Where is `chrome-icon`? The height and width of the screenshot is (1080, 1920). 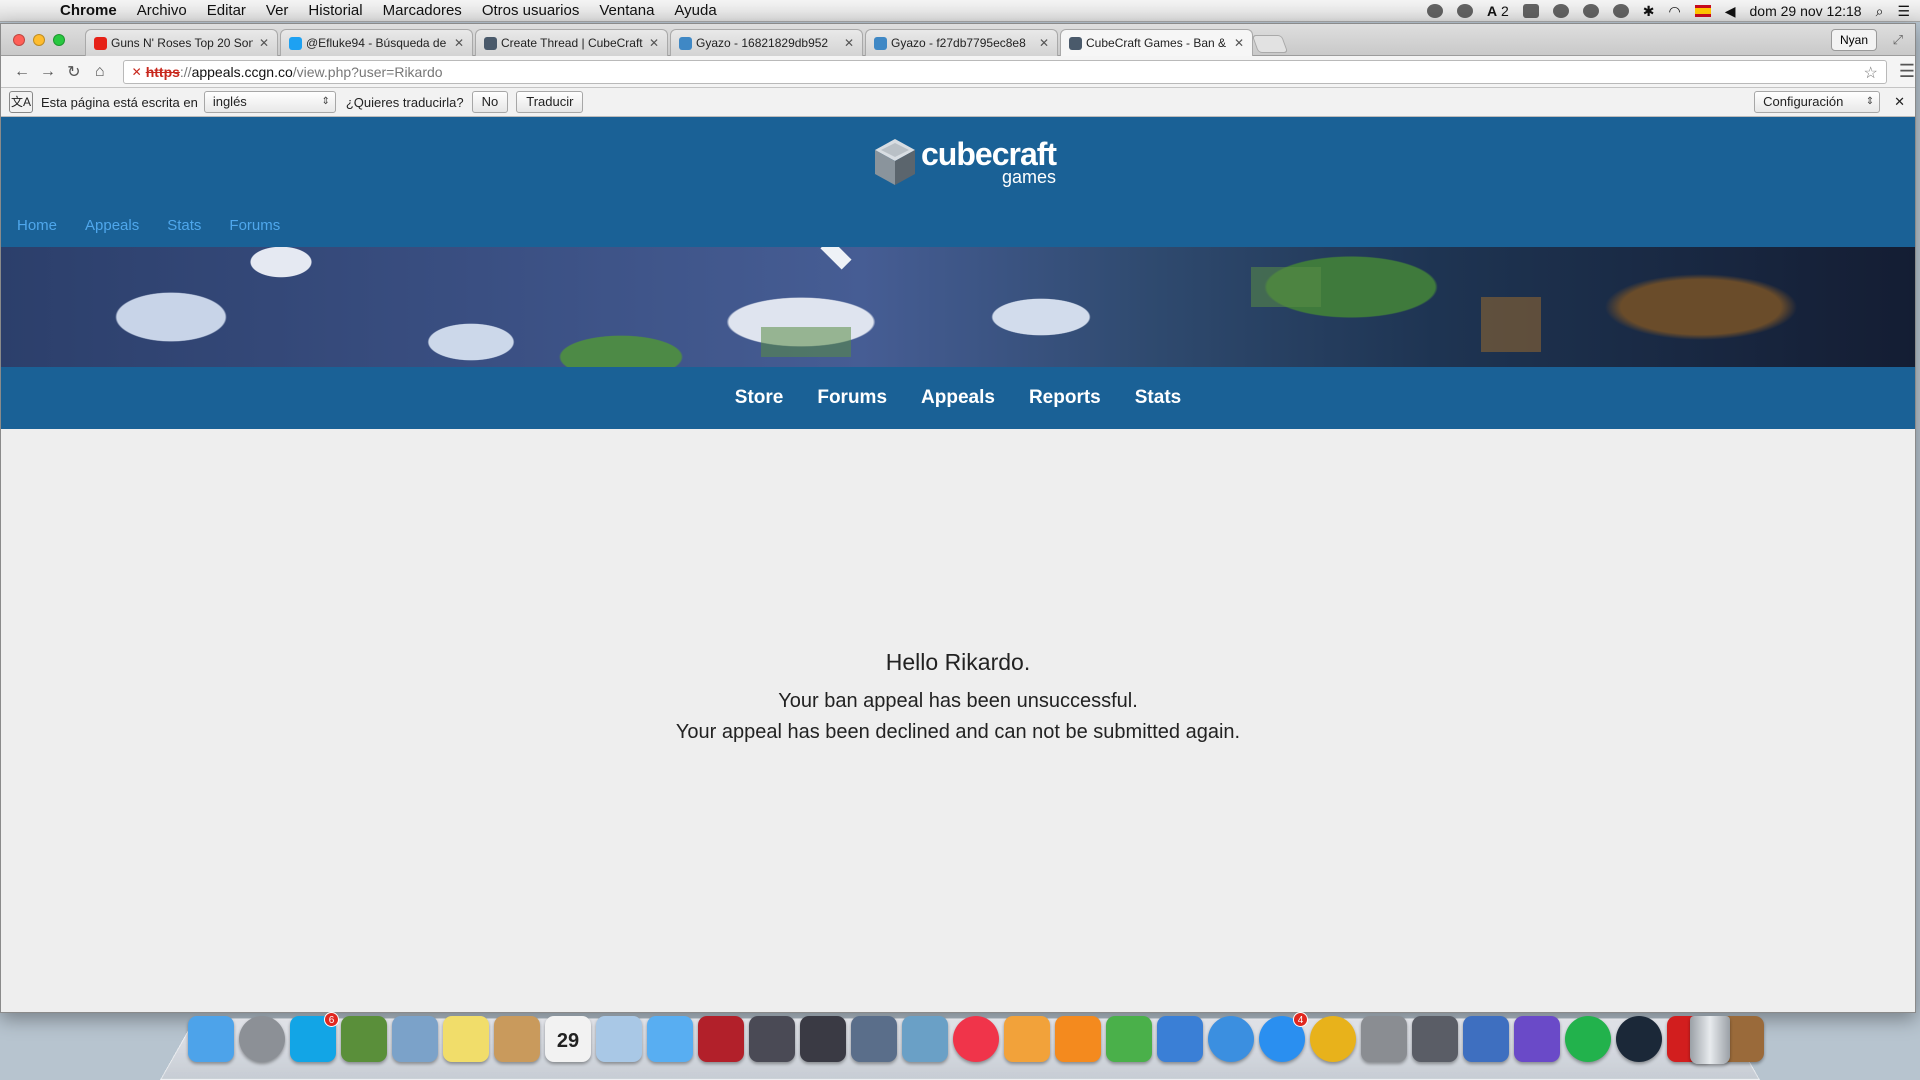
chrome-icon is located at coordinates (1333, 1039).